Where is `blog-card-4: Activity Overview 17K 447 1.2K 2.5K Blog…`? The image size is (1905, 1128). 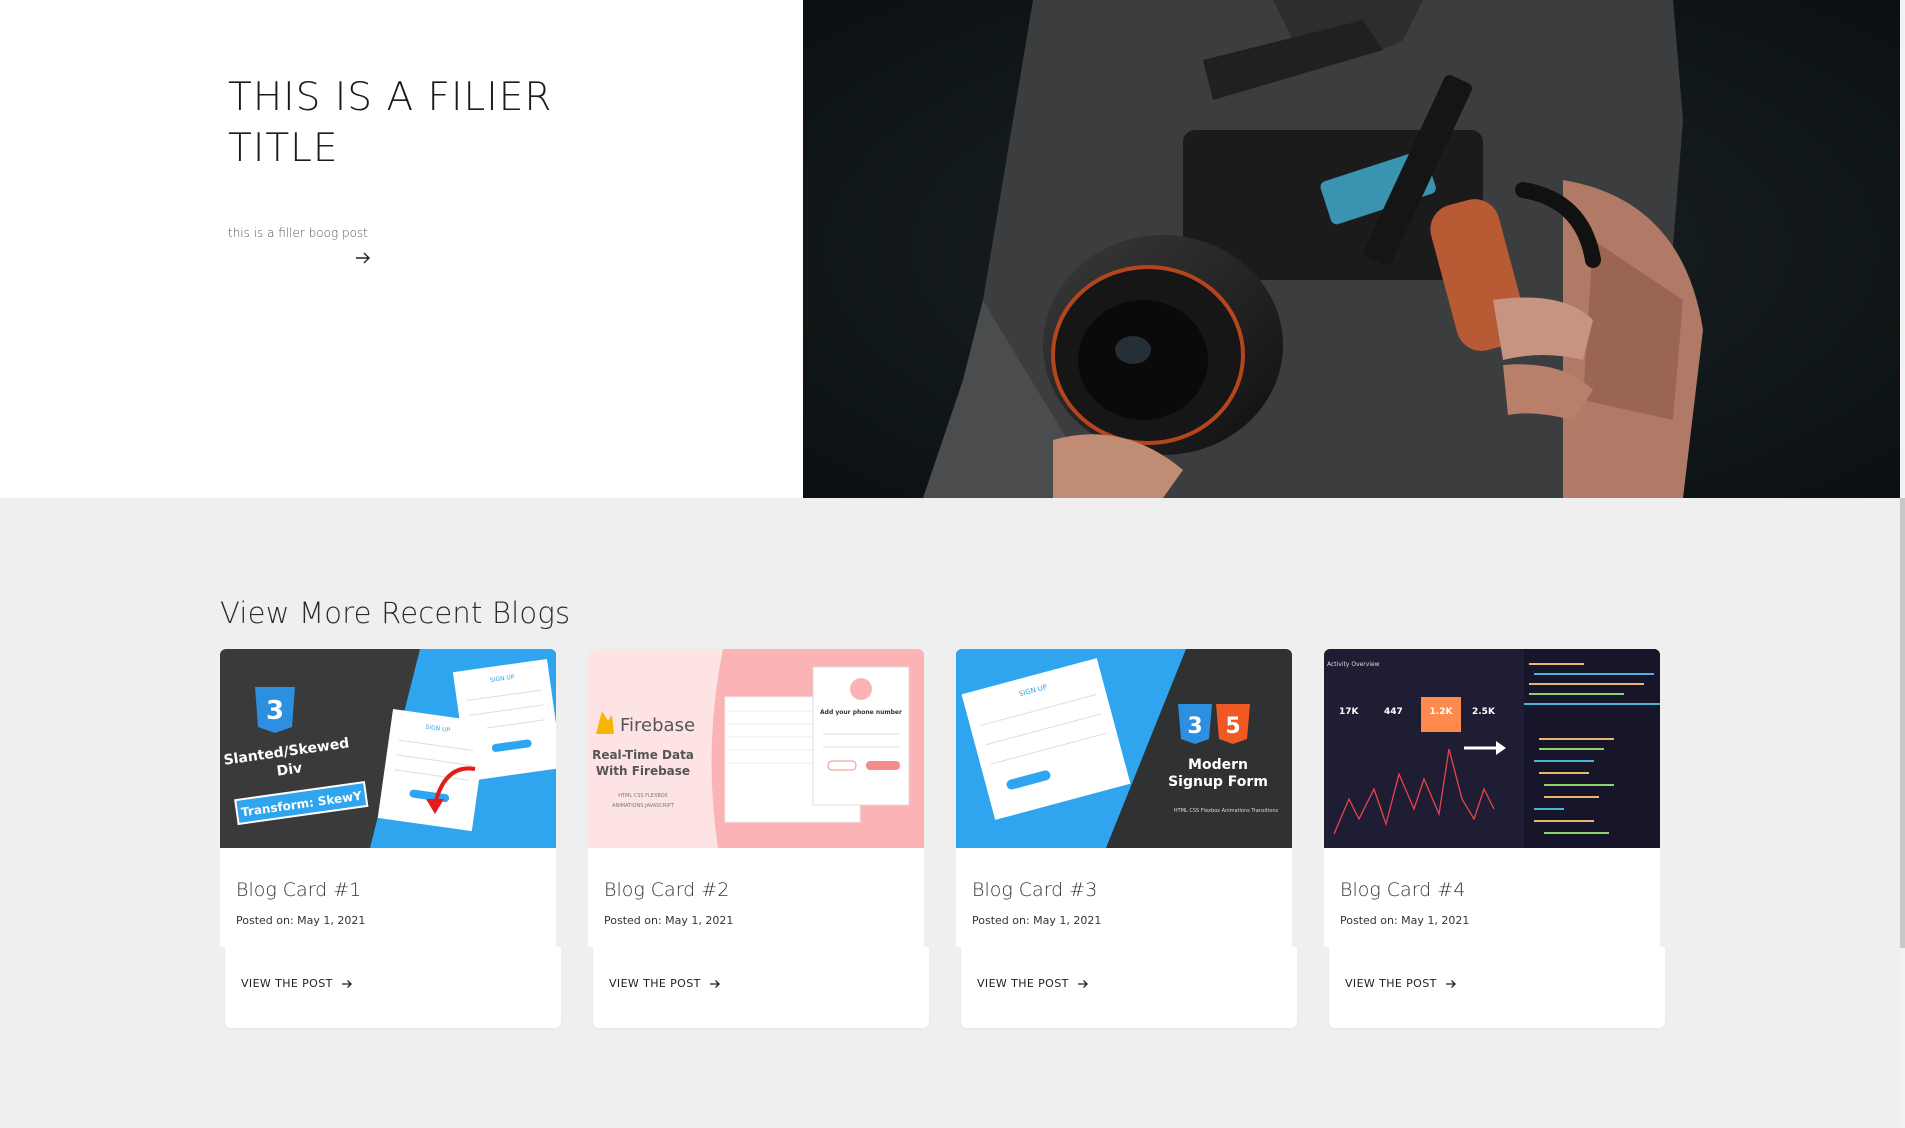
blog-card-4: Activity Overview 17K 447 1.2K 2.5K Blog… is located at coordinates (1494, 839).